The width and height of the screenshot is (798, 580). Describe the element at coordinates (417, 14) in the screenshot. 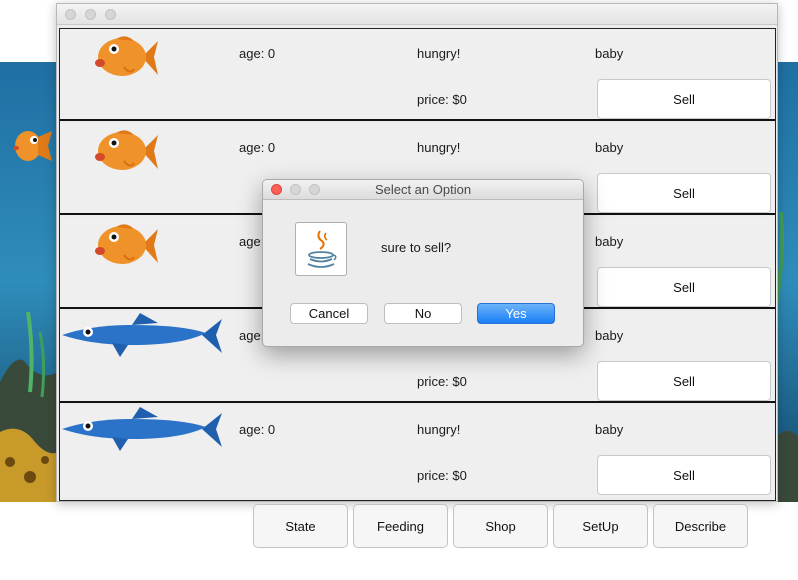

I see `window-titlebar` at that location.